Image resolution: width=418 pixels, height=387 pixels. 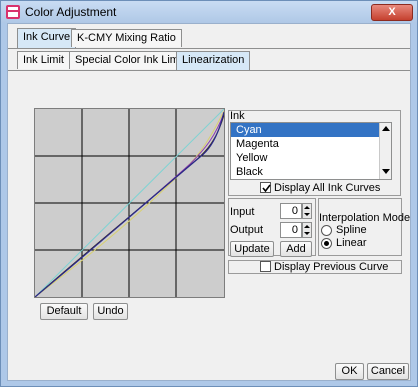 What do you see at coordinates (386, 128) in the screenshot?
I see `scroll-up-icon` at bounding box center [386, 128].